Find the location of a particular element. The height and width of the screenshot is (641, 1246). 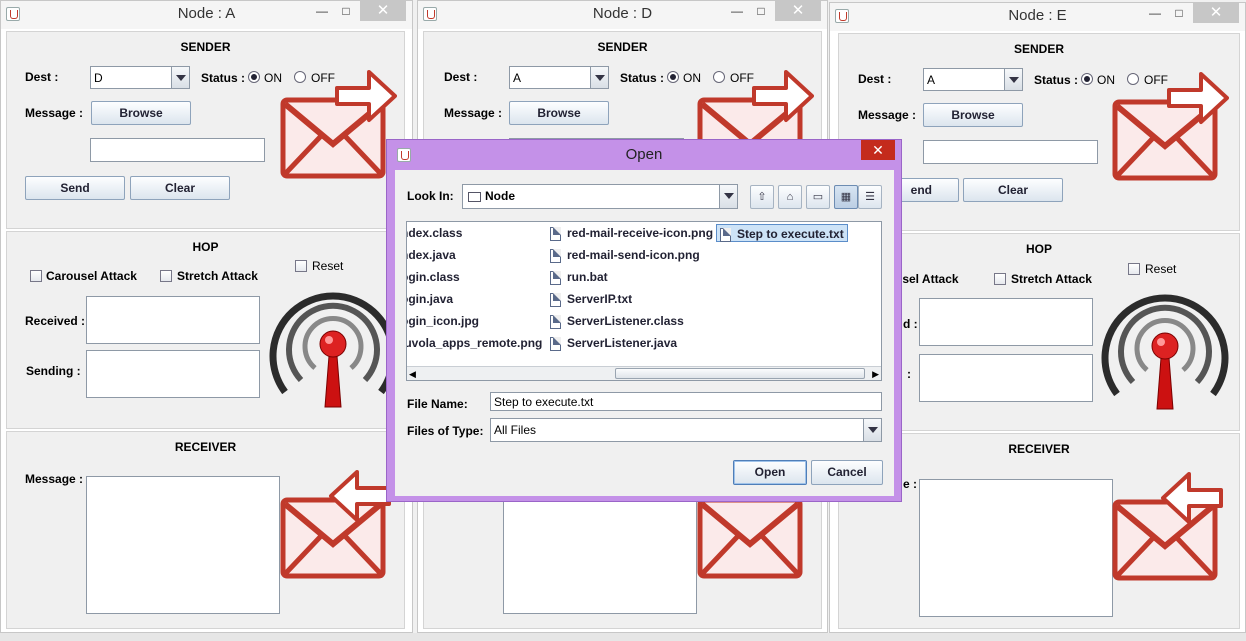

file-name: ServerListener.java is located at coordinates (622, 343).